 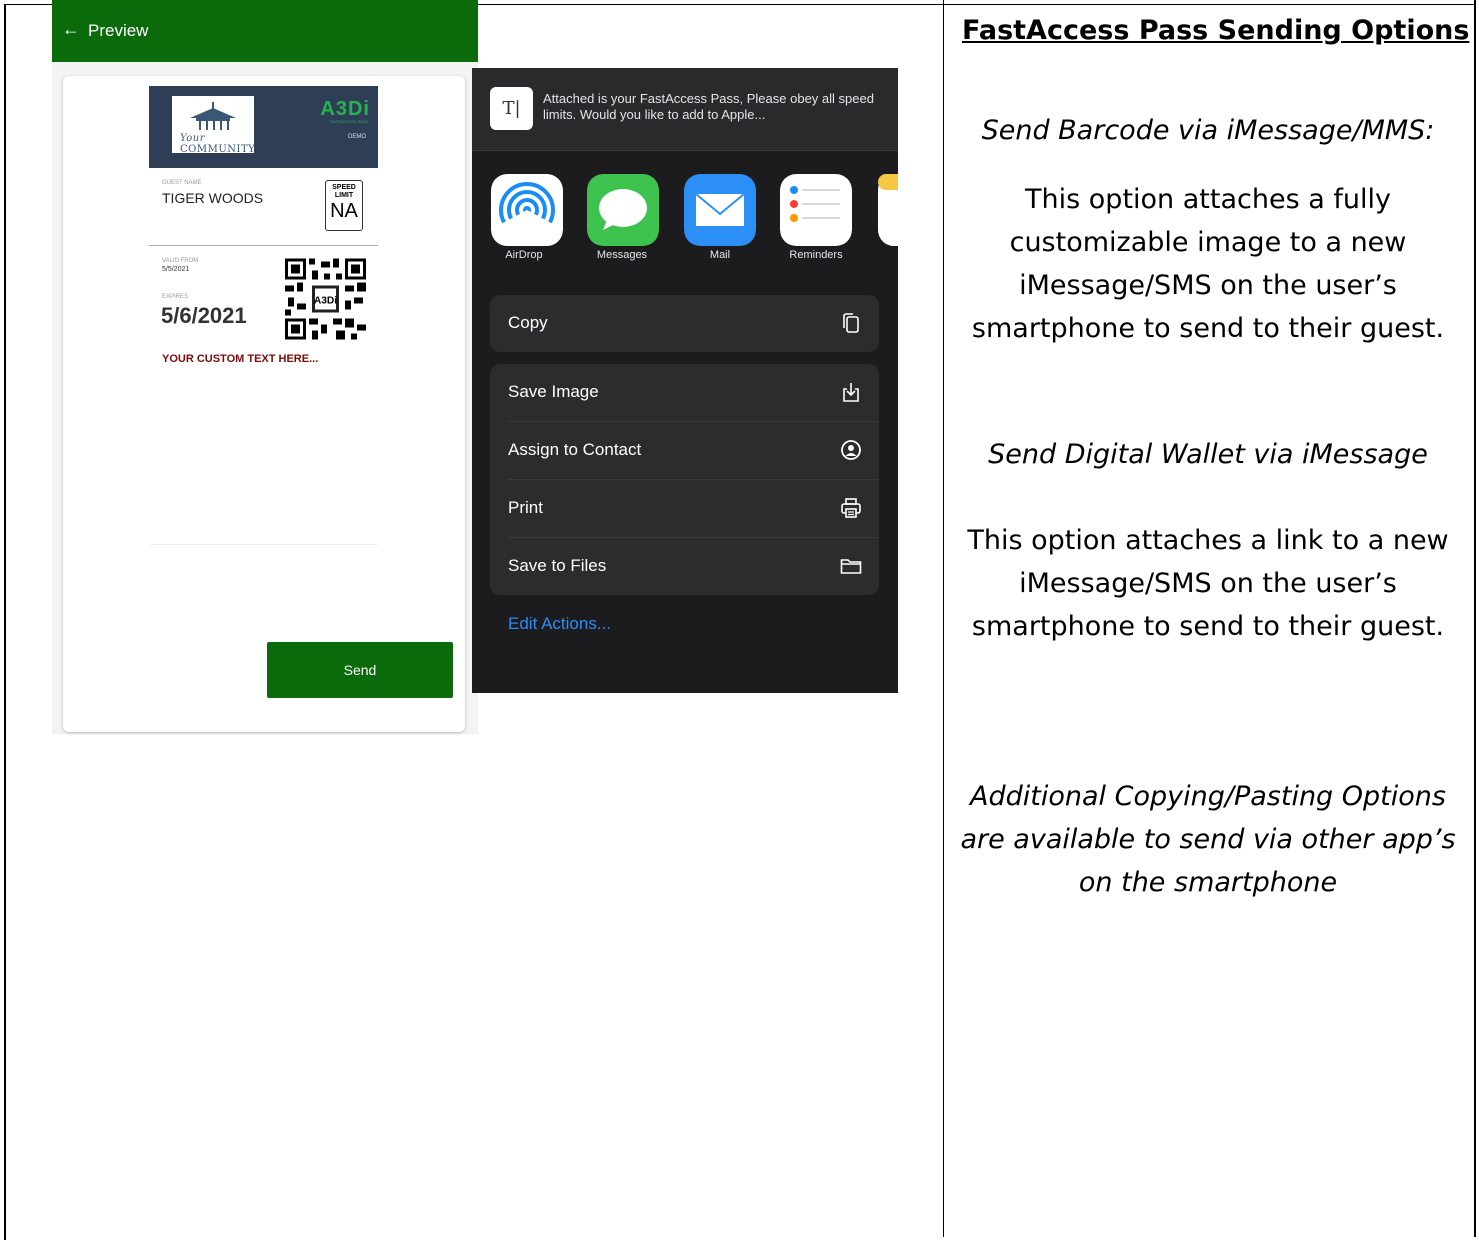 What do you see at coordinates (816, 255) in the screenshot?
I see `reminders-label: Reminders` at bounding box center [816, 255].